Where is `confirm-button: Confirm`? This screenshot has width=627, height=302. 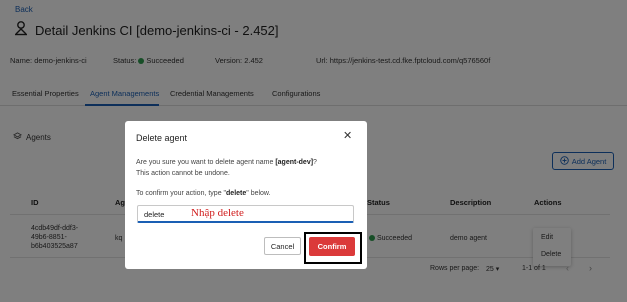
confirm-button: Confirm is located at coordinates (332, 246).